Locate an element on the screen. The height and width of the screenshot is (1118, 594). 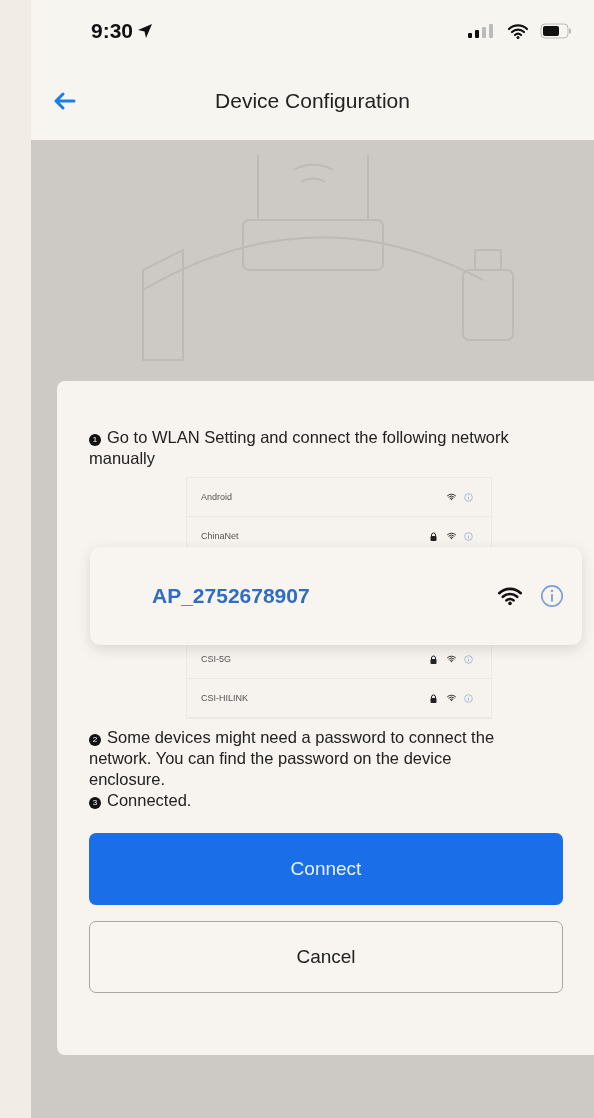
network-name: Android is located at coordinates (217, 497).